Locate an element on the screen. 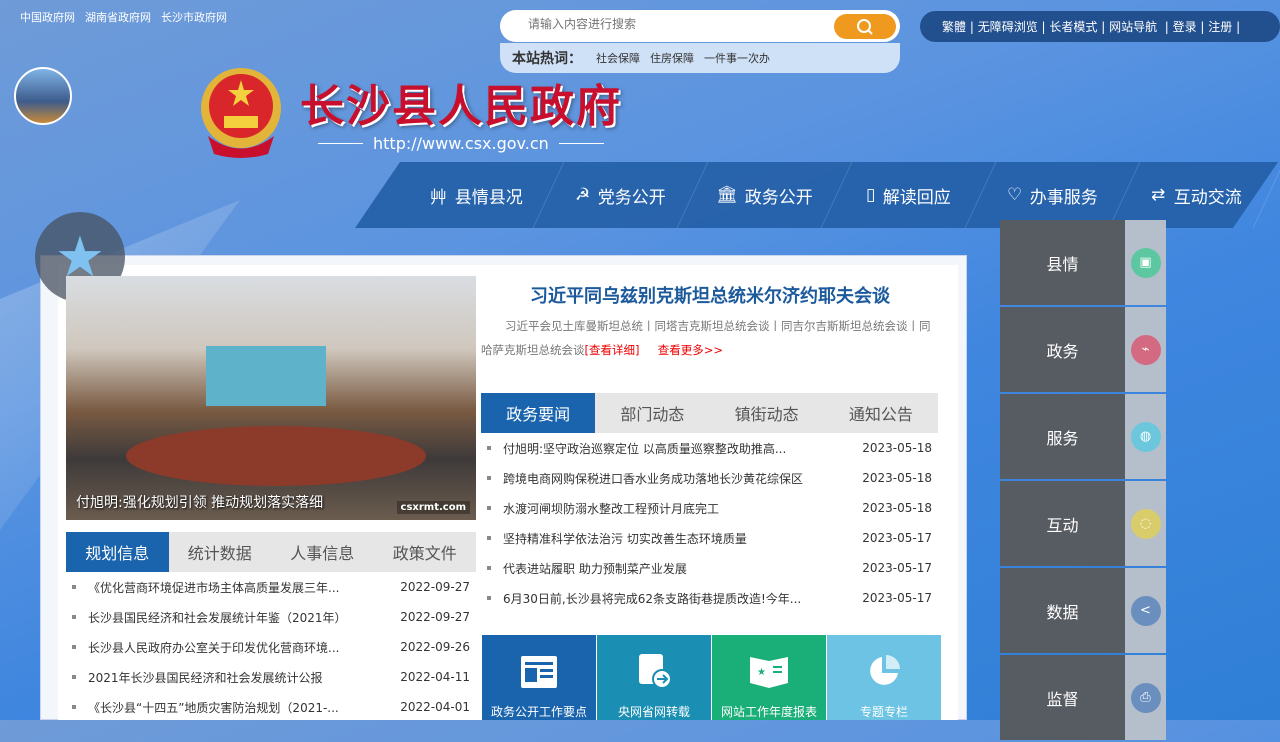 The height and width of the screenshot is (742, 1280). side-menu: 县情 ▣ 政务 ⌁ 服务 ◍ 互动 ◌ 数据 < 监督 ⎙ is located at coordinates (1083, 481).